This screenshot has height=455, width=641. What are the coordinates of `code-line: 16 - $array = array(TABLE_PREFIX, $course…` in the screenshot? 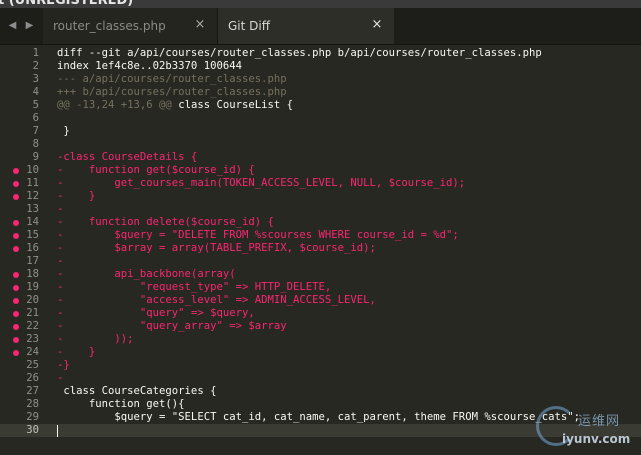 It's located at (320, 248).